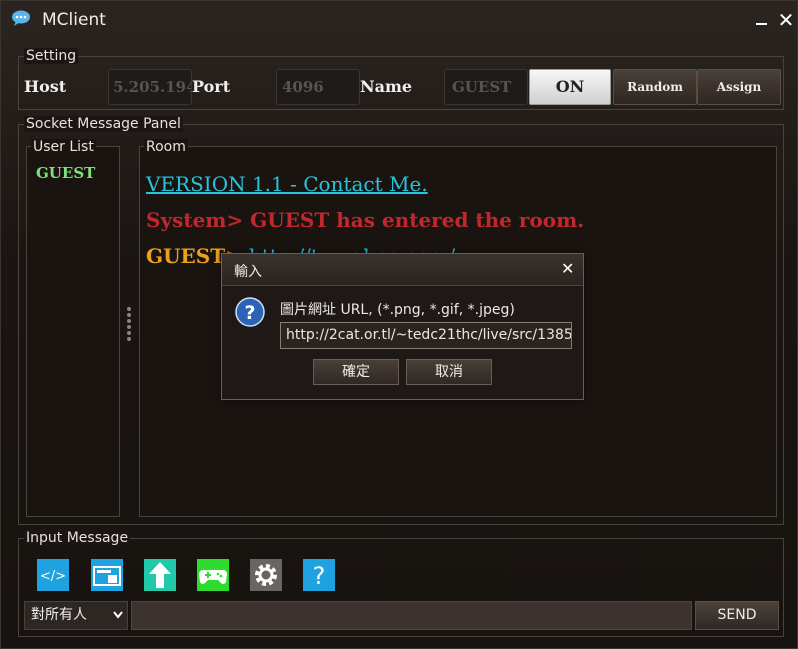  What do you see at coordinates (186, 256) in the screenshot?
I see `guest-sender: GUEST` at bounding box center [186, 256].